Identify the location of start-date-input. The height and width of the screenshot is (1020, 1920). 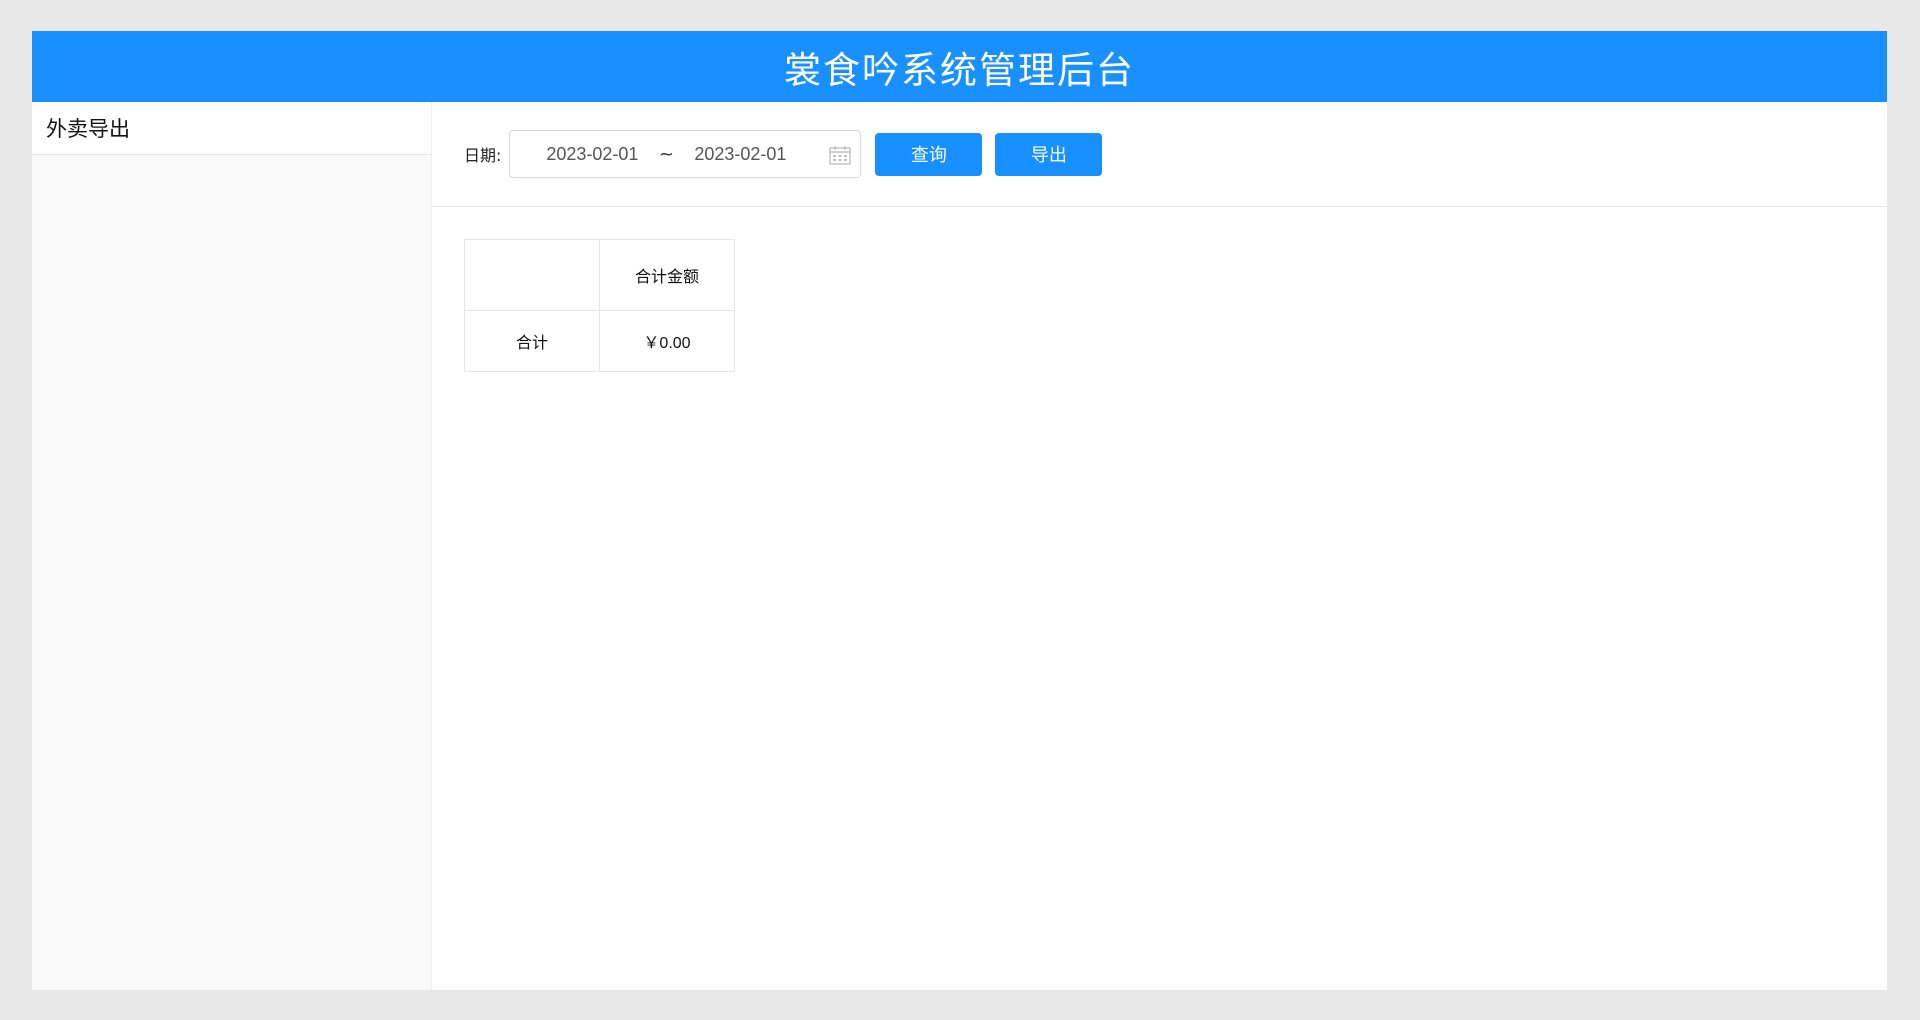
(592, 154).